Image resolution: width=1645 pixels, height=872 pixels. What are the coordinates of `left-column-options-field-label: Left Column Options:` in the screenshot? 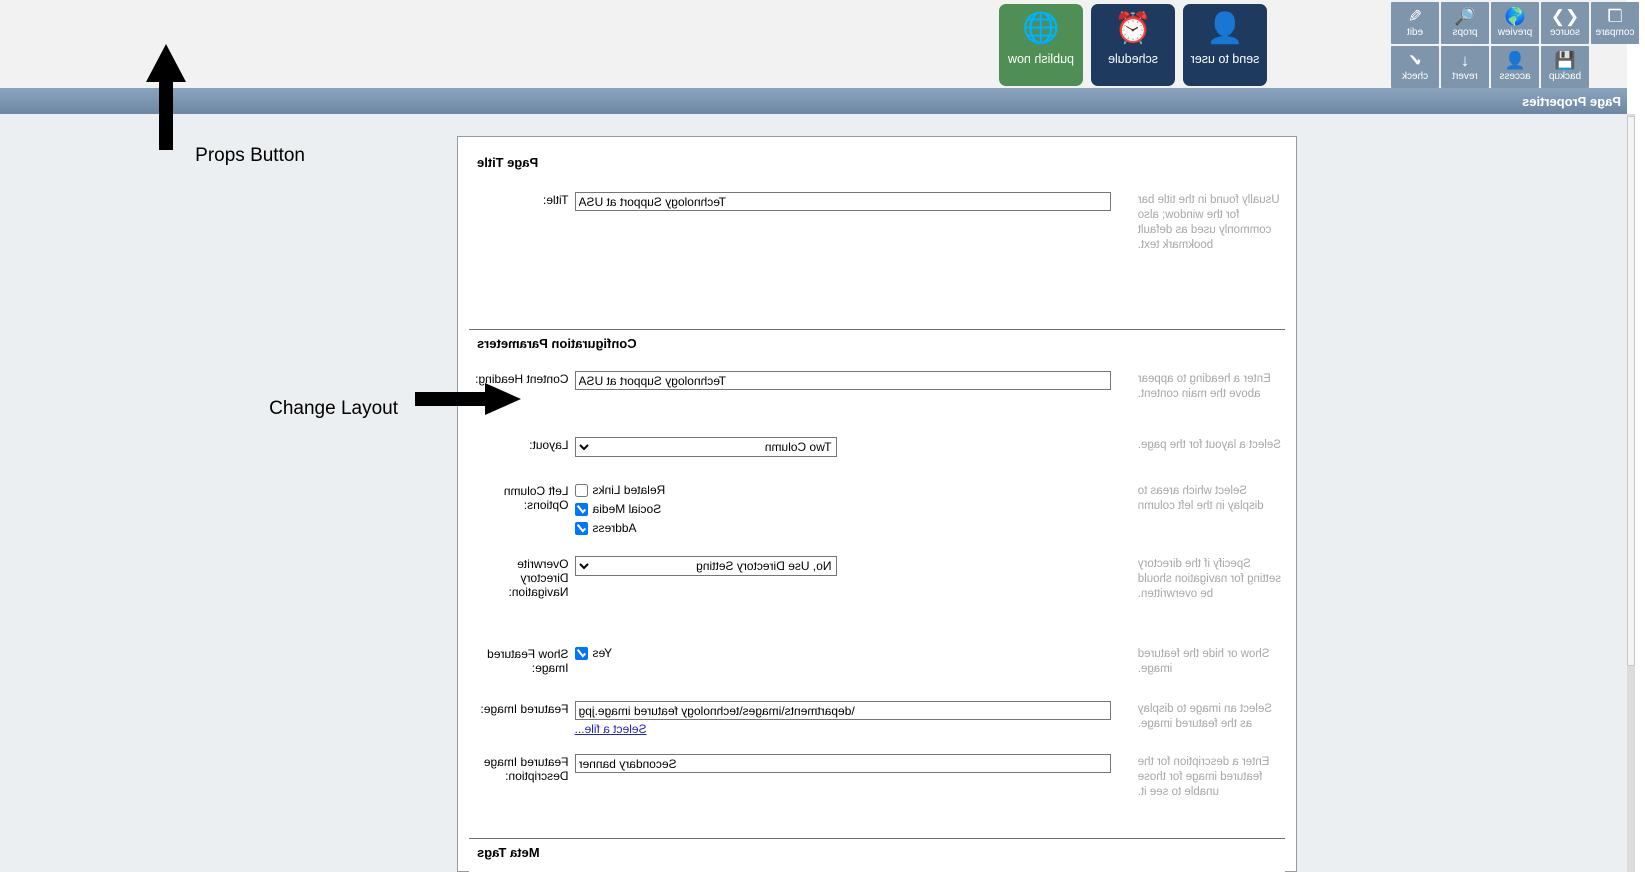 It's located at (536, 498).